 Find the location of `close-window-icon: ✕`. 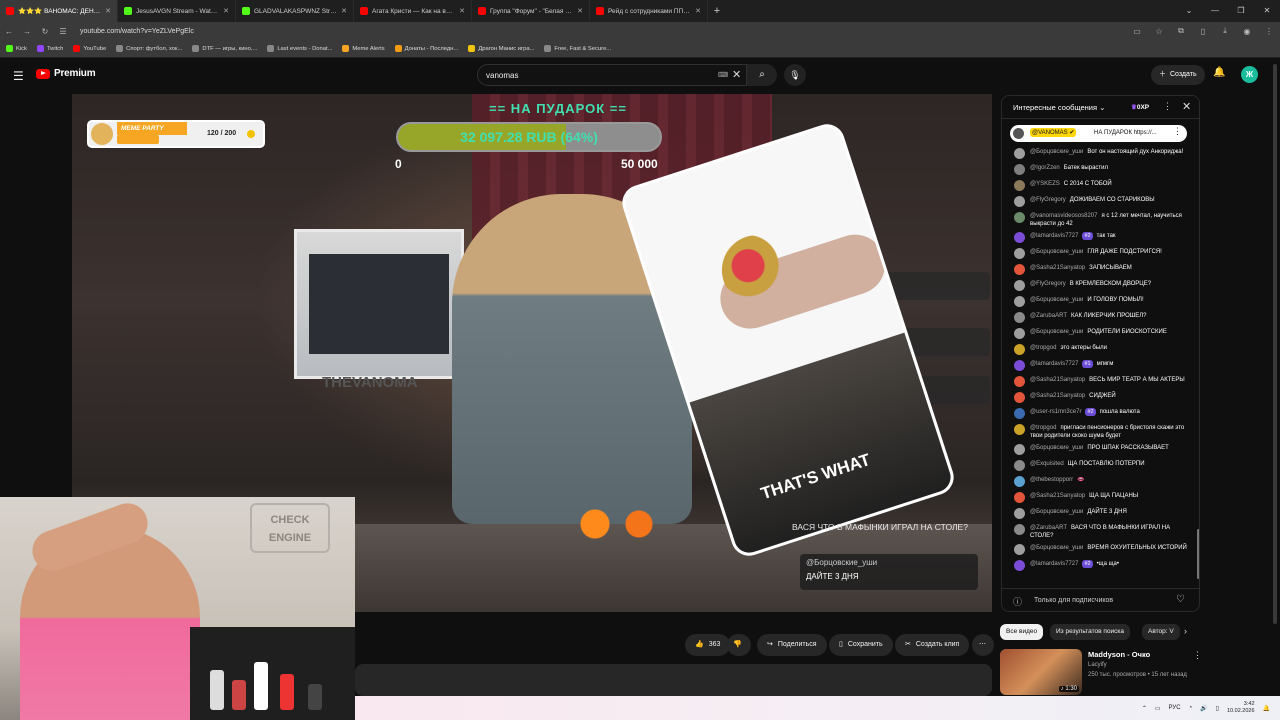

close-window-icon: ✕ is located at coordinates (1267, 11).